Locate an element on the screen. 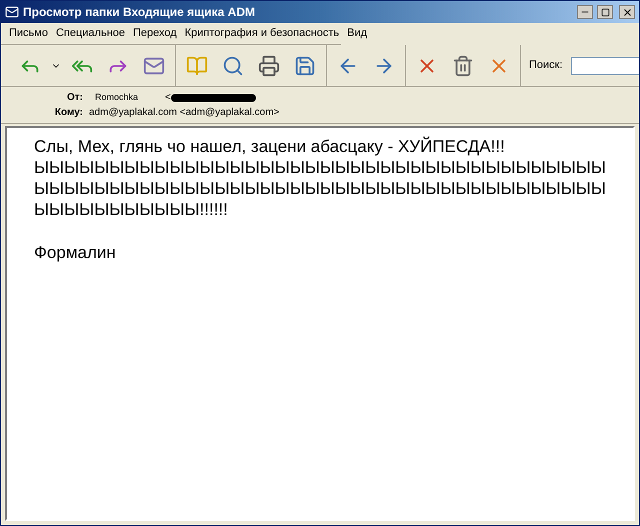 The height and width of the screenshot is (526, 640). printer-icon is located at coordinates (269, 65).